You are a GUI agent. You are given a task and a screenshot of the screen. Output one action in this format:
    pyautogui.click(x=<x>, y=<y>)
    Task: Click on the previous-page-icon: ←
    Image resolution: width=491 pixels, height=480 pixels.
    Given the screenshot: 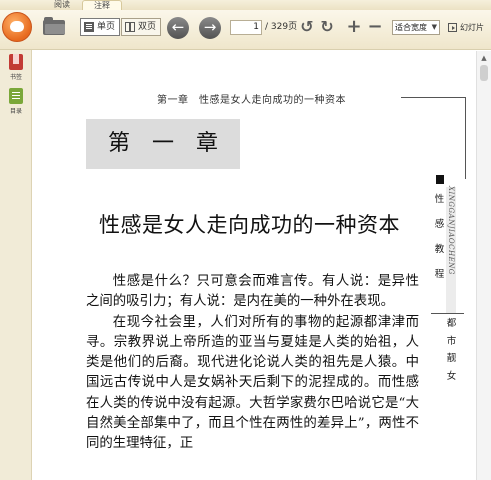 What is the action you would take?
    pyautogui.click(x=178, y=28)
    